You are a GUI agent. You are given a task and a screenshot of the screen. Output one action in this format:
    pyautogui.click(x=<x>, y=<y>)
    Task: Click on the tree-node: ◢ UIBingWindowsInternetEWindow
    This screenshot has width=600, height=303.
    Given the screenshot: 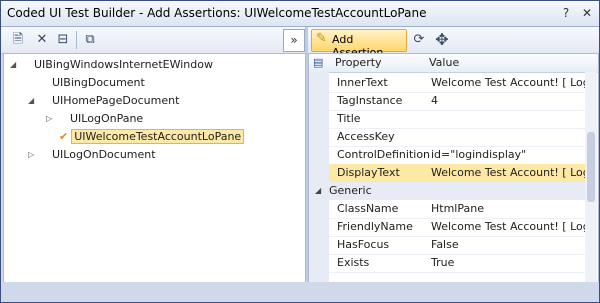 What is the action you would take?
    pyautogui.click(x=111, y=65)
    